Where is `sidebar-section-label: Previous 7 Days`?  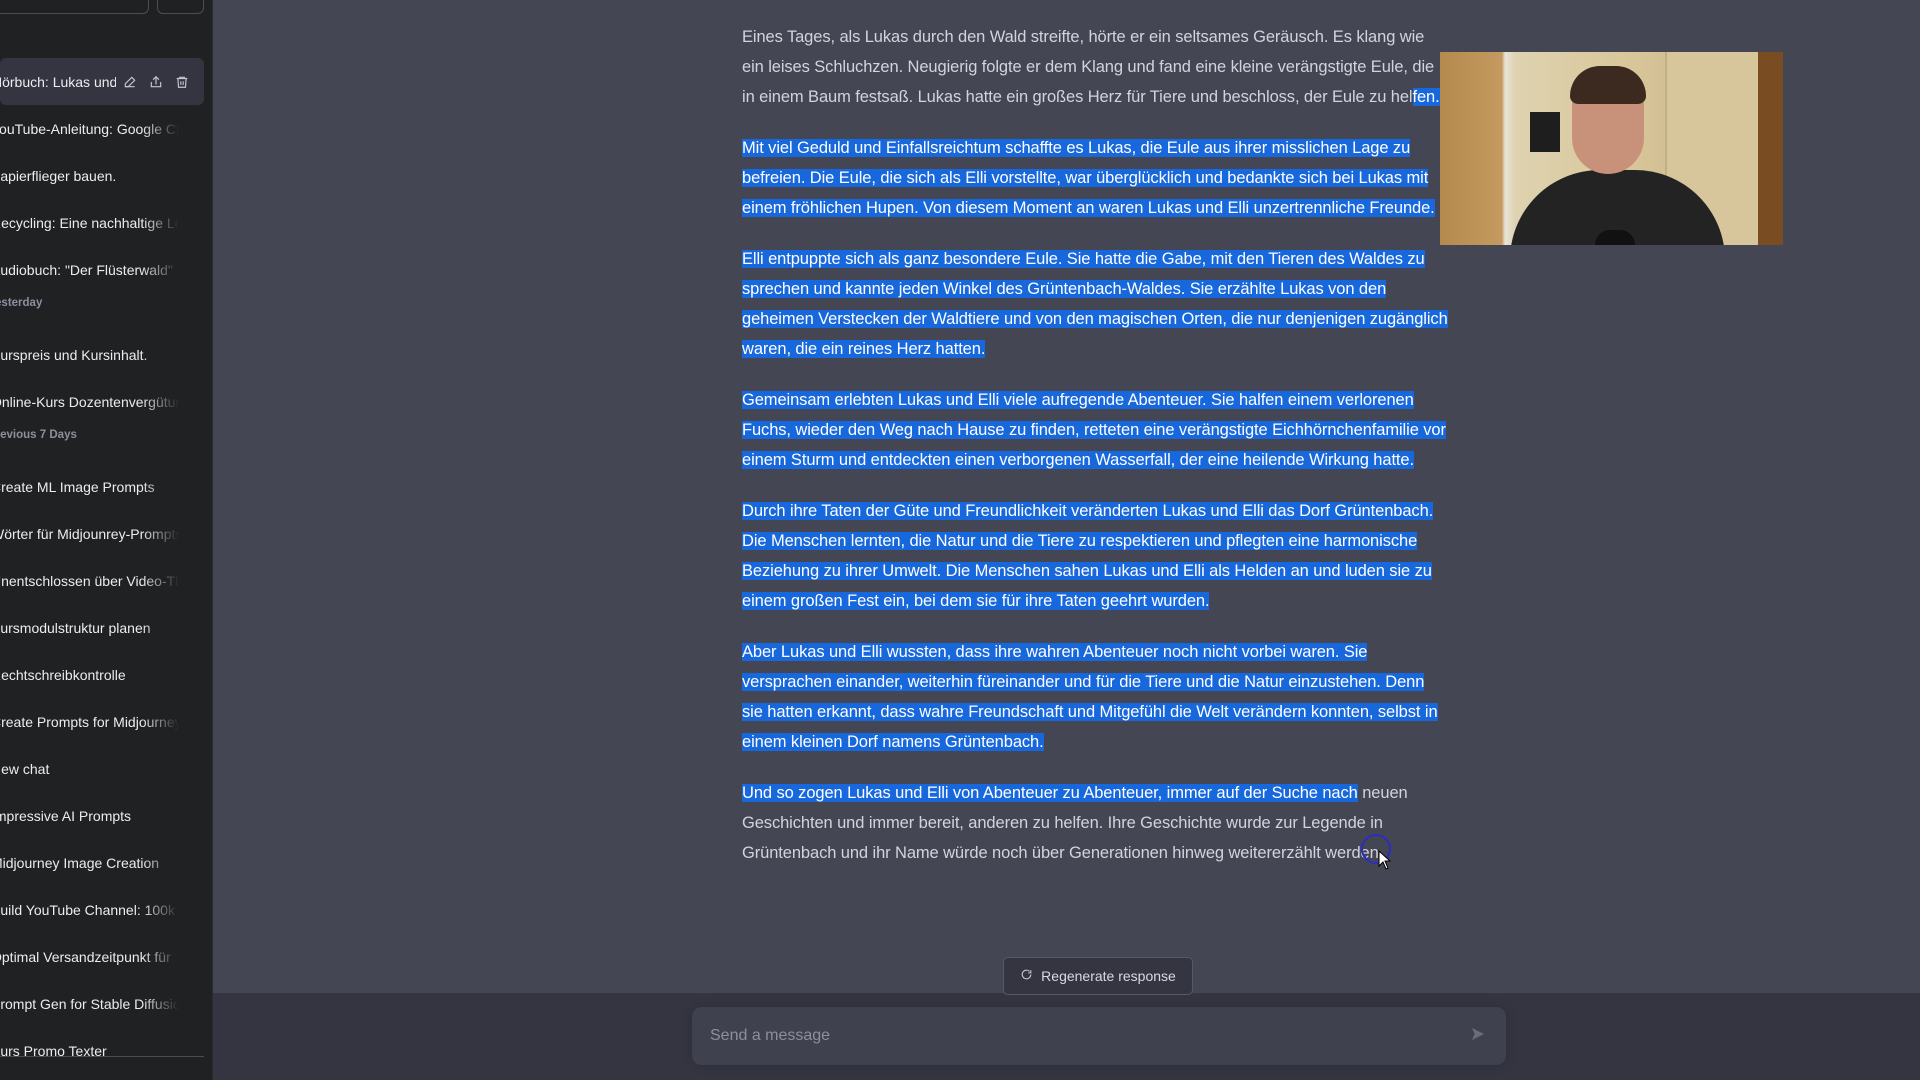
sidebar-section-label: Previous 7 Days is located at coordinates (38, 435).